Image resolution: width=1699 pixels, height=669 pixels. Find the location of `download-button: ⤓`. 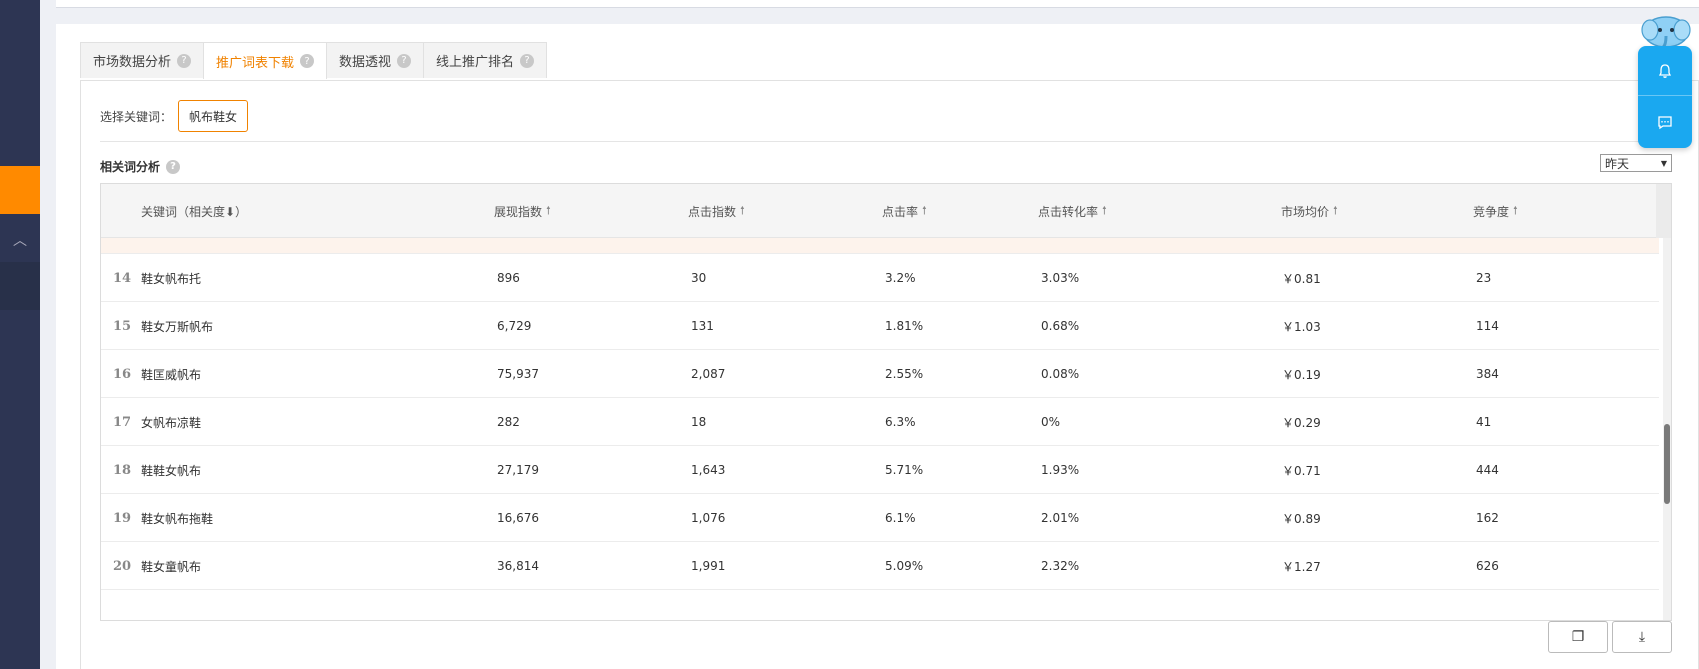

download-button: ⤓ is located at coordinates (1642, 637).